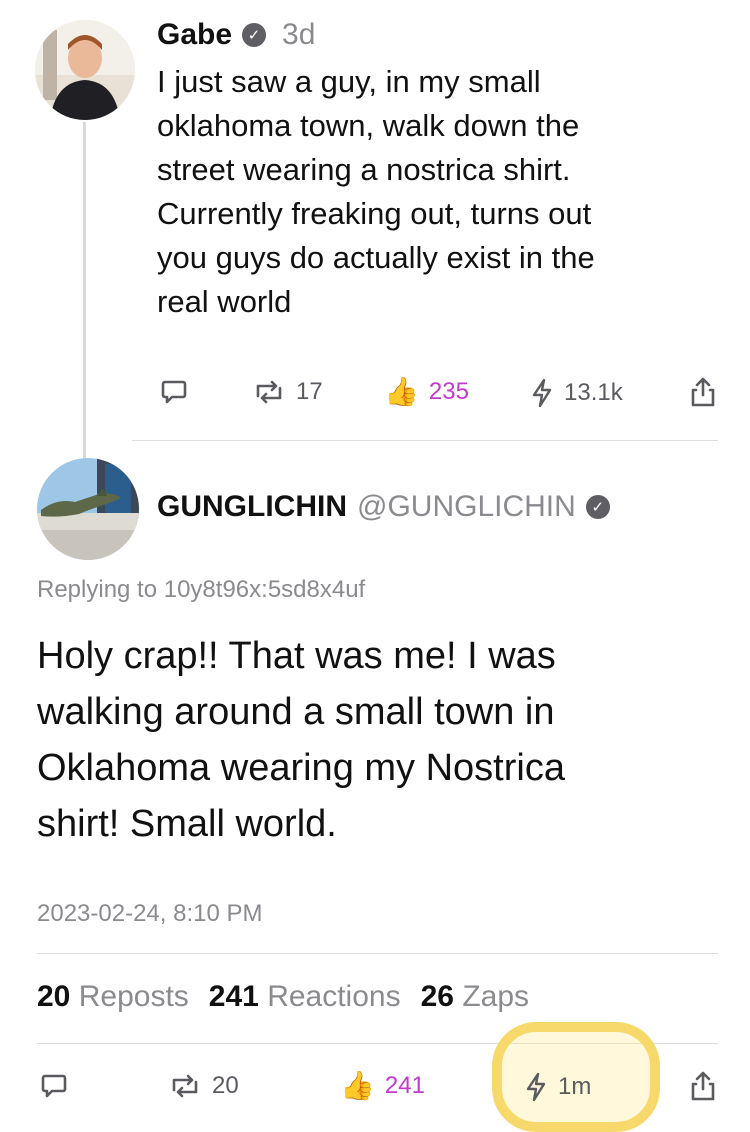  What do you see at coordinates (404, 1085) in the screenshot?
I see `reaction-count: 241` at bounding box center [404, 1085].